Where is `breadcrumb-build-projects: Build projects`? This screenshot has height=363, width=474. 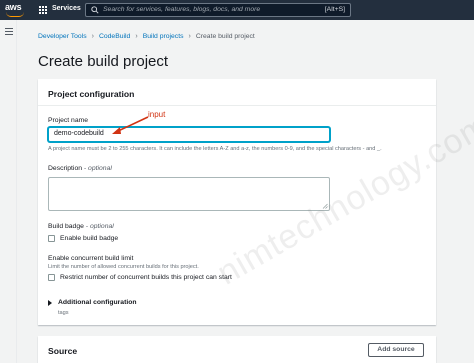 breadcrumb-build-projects: Build projects is located at coordinates (163, 36).